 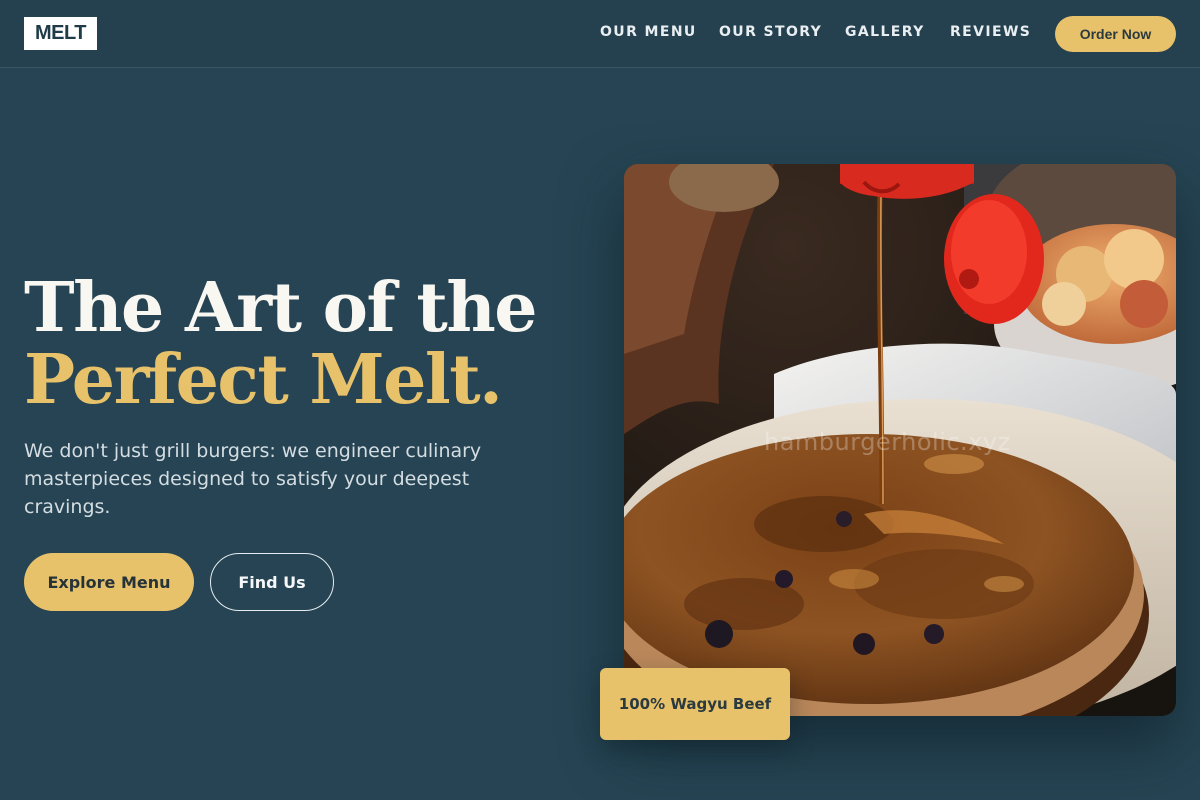 I want to click on nav-our-menu: OUR MENU, so click(x=648, y=32).